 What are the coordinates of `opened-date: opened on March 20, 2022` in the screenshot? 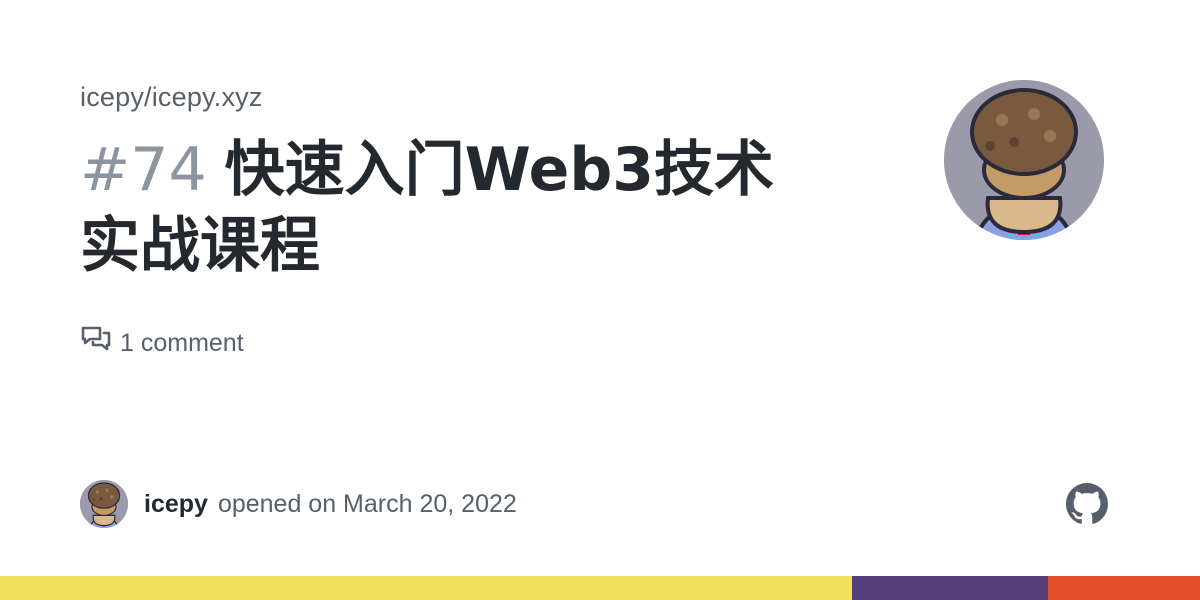 It's located at (367, 503).